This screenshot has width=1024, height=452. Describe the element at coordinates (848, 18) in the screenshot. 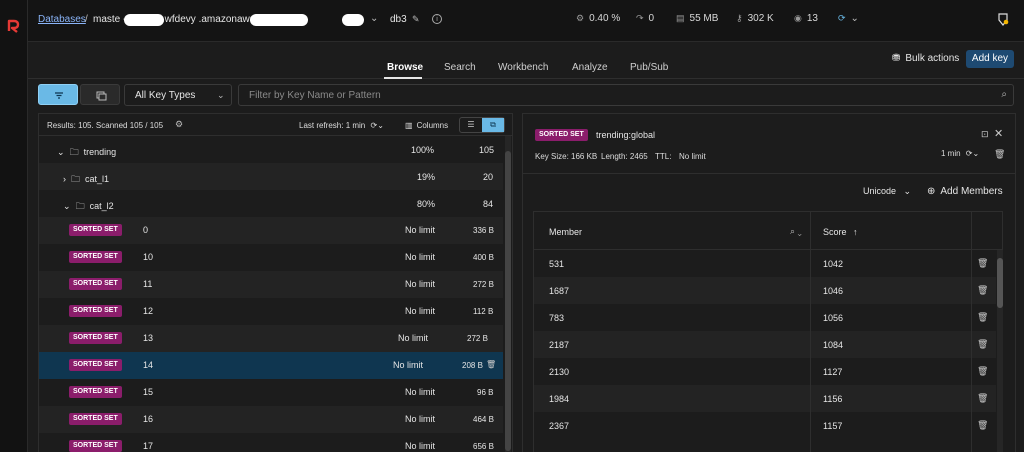

I see `auto-refresh-button: ⟳ ⌄` at that location.